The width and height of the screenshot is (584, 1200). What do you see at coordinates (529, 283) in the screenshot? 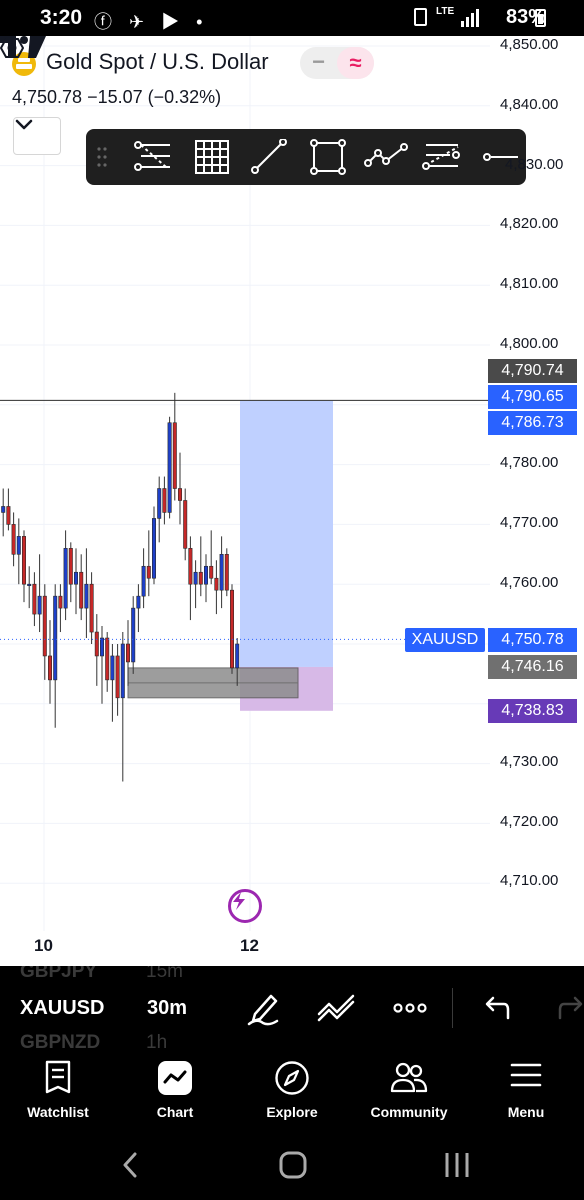
I see `price-tick: 4,810.00` at bounding box center [529, 283].